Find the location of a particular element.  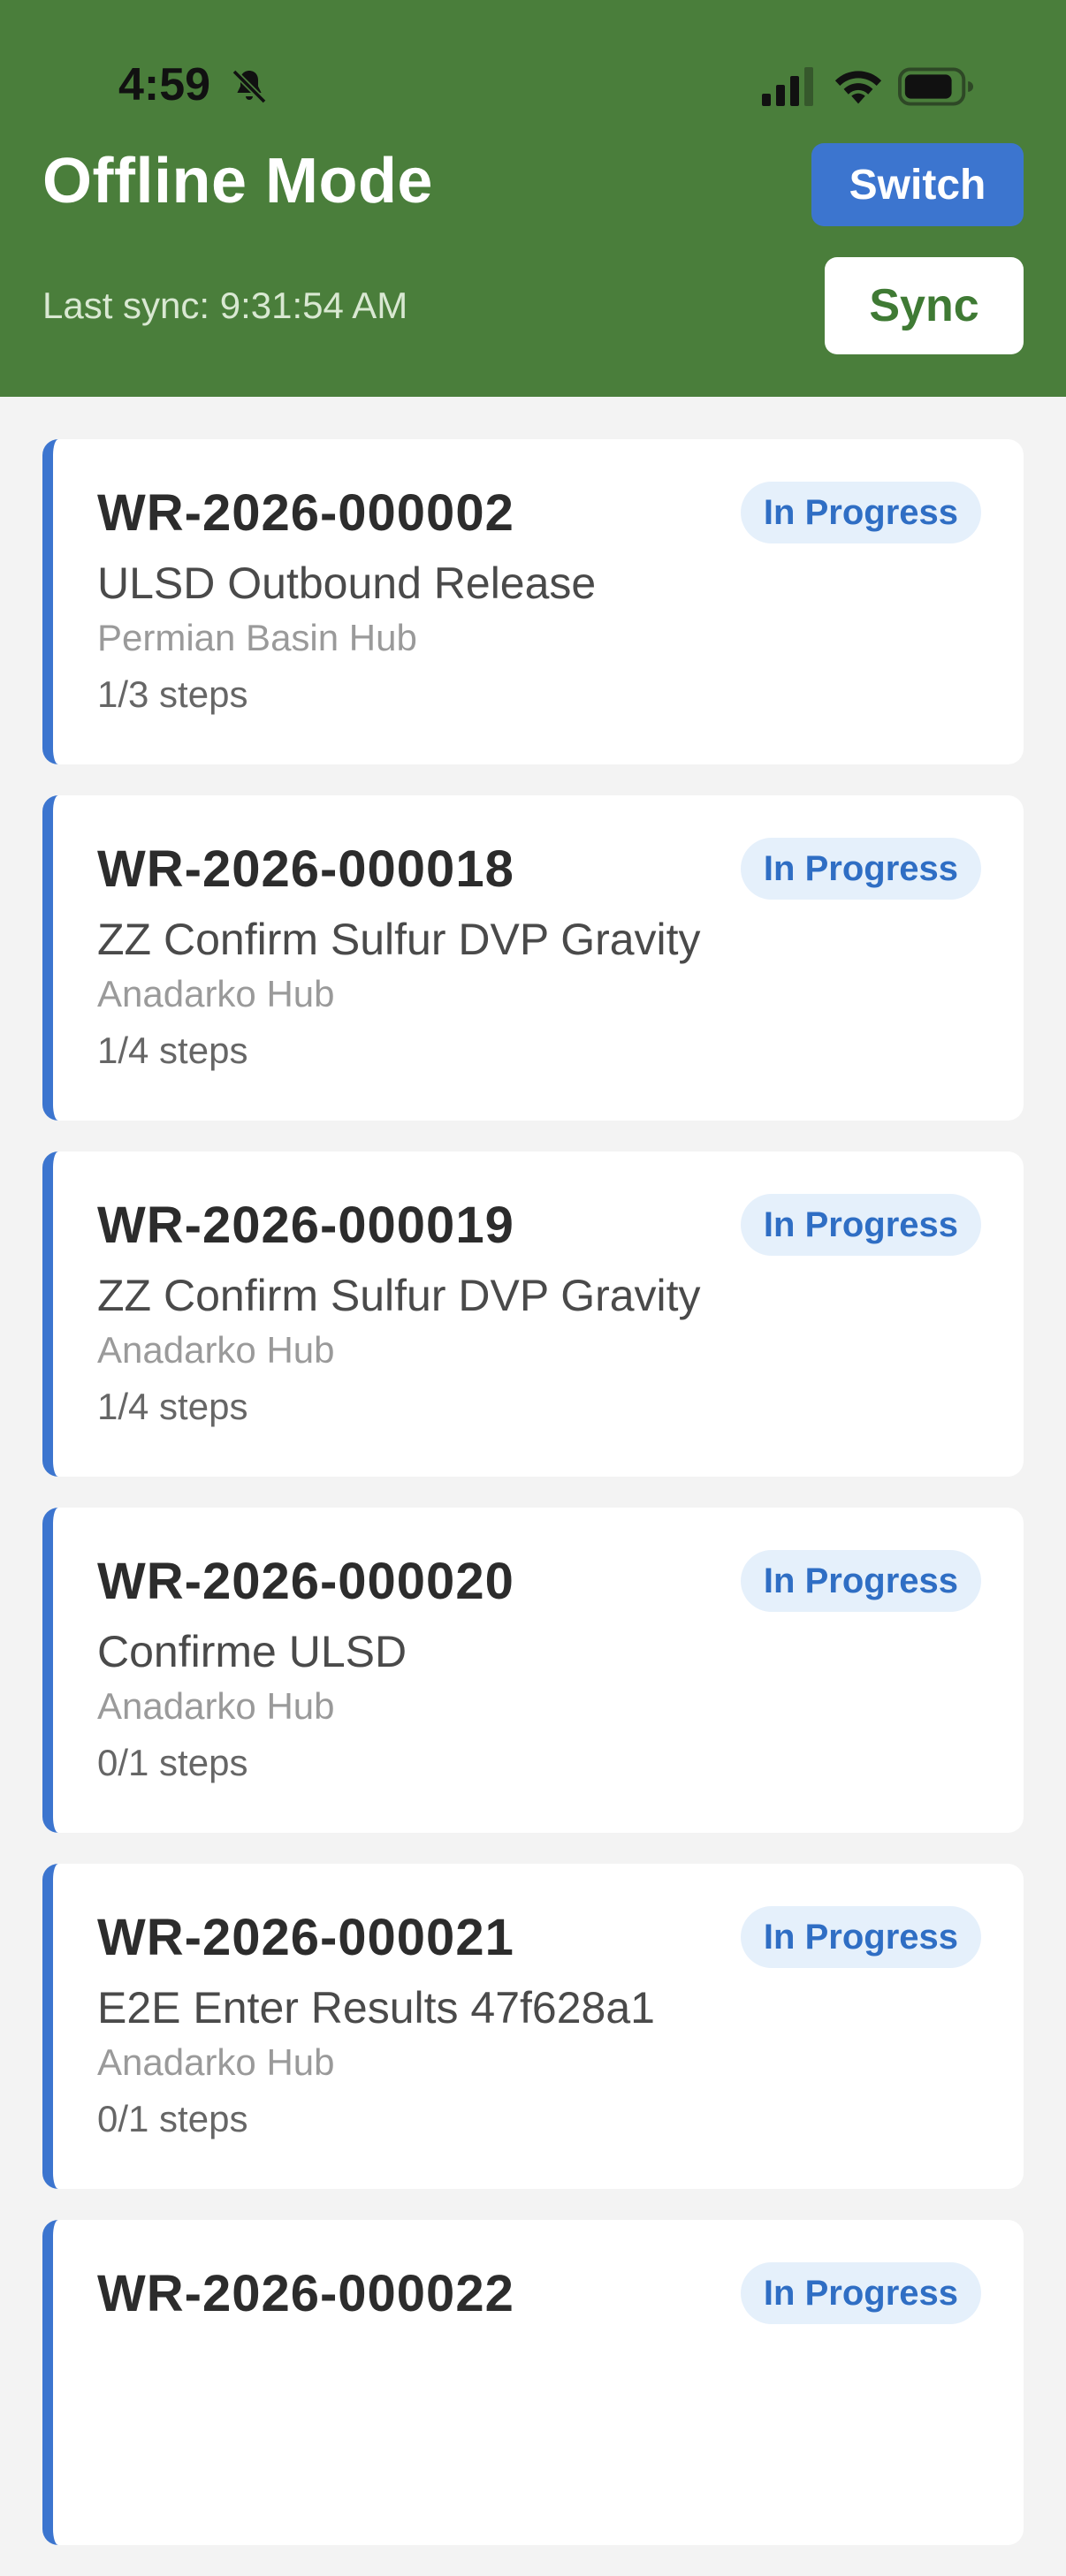

cellular-signal-icon is located at coordinates (787, 86).